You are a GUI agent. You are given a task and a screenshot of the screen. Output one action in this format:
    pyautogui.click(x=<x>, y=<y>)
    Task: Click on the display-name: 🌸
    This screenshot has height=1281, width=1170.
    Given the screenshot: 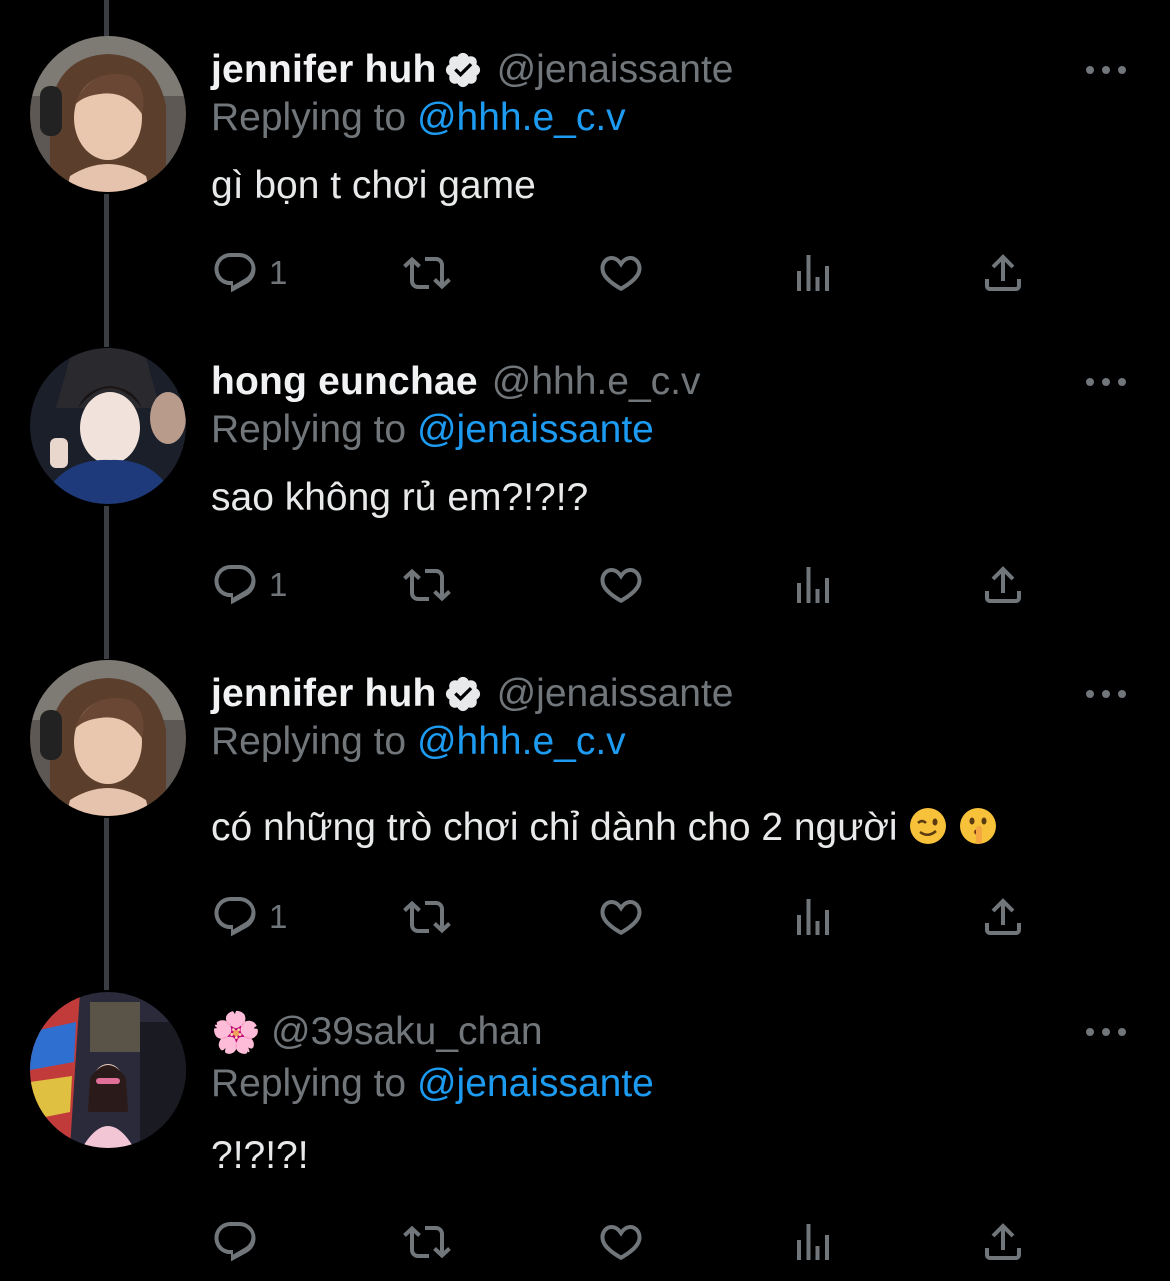 What is the action you would take?
    pyautogui.click(x=236, y=1032)
    